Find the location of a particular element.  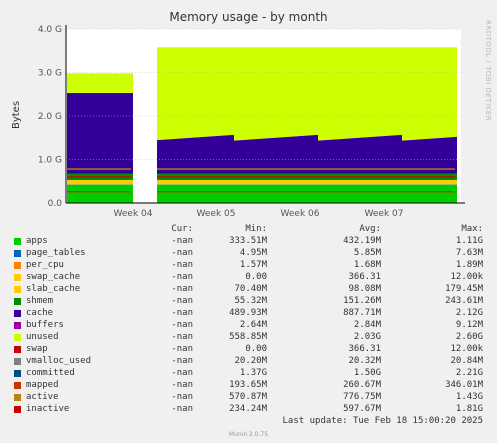

y-tick-label: 0.0 is located at coordinates (55, 204).